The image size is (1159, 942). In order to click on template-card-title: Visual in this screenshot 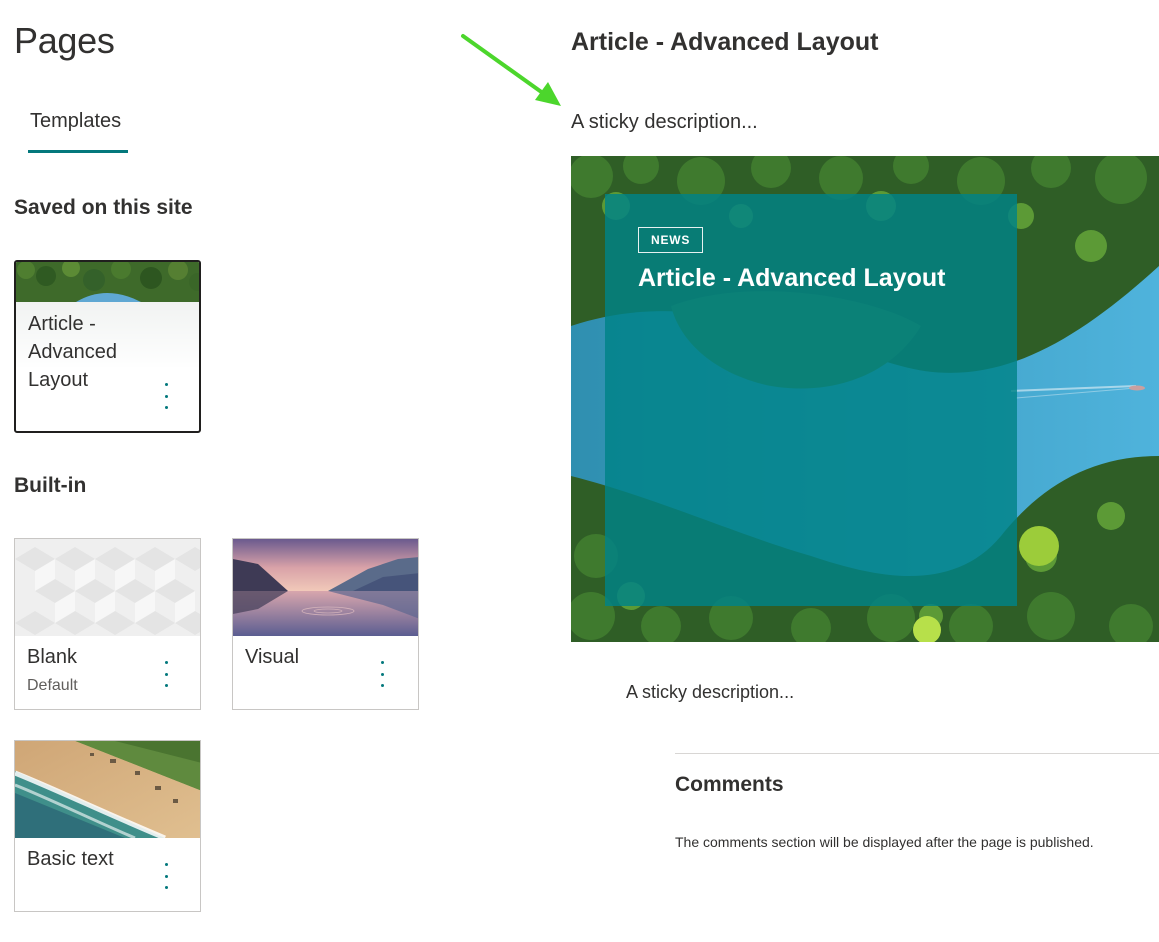, I will do `click(272, 657)`.